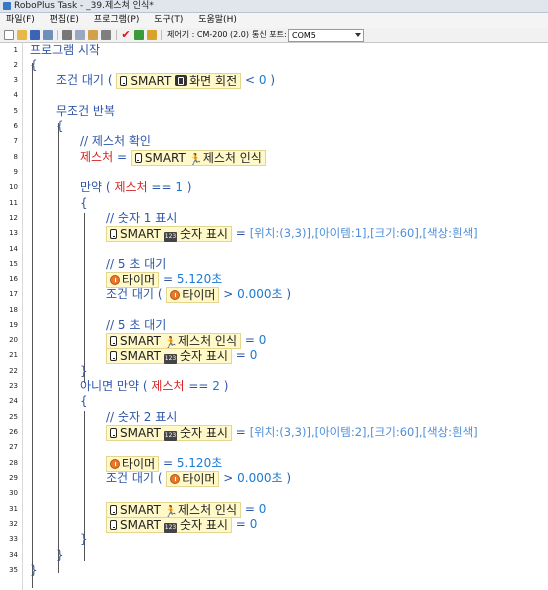 Image resolution: width=548 pixels, height=590 pixels. Describe the element at coordinates (141, 417) in the screenshot. I see `code-line: // 숫자 2 표시` at that location.